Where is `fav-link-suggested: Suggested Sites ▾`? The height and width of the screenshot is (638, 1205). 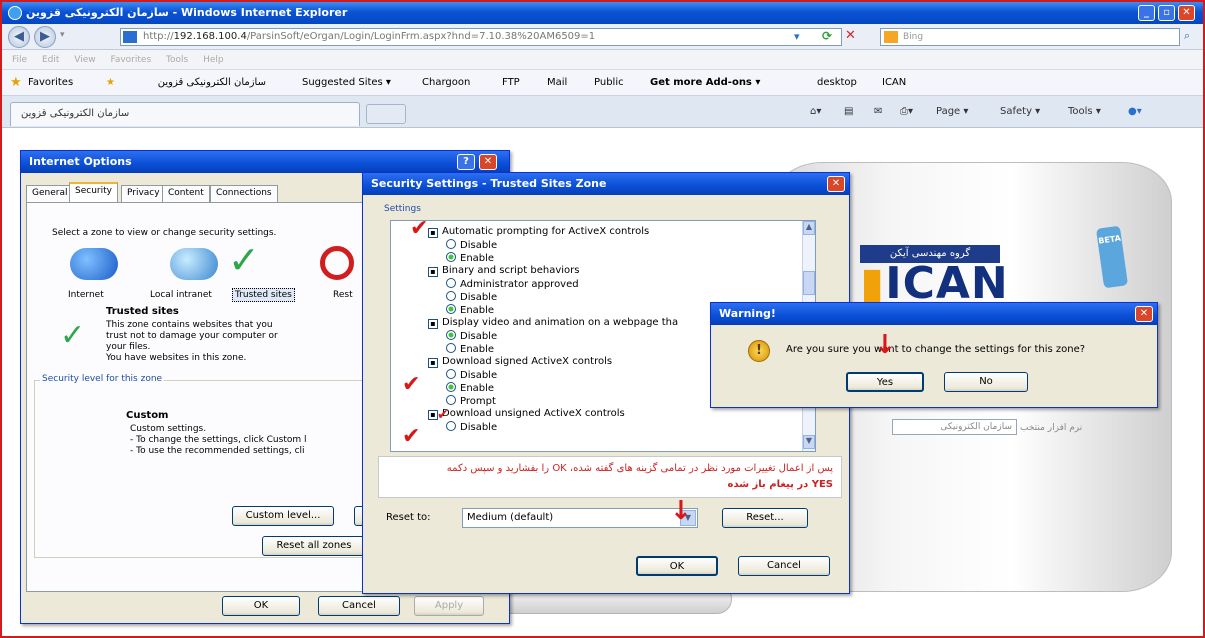 fav-link-suggested: Suggested Sites ▾ is located at coordinates (346, 83).